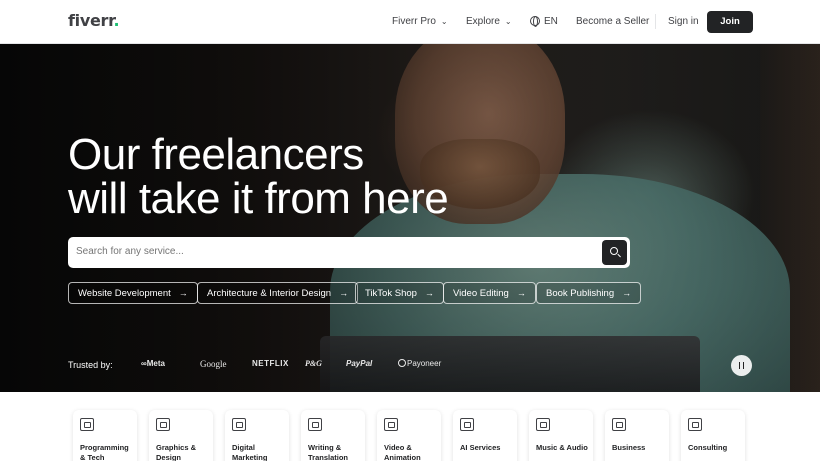 This screenshot has width=820, height=461. I want to click on payoneer-logo: Payoneer, so click(419, 363).